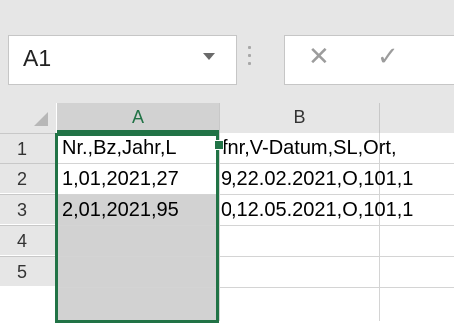  Describe the element at coordinates (338, 148) in the screenshot. I see `cell-b1: fnr,V-Datum,SL,Ort,` at that location.